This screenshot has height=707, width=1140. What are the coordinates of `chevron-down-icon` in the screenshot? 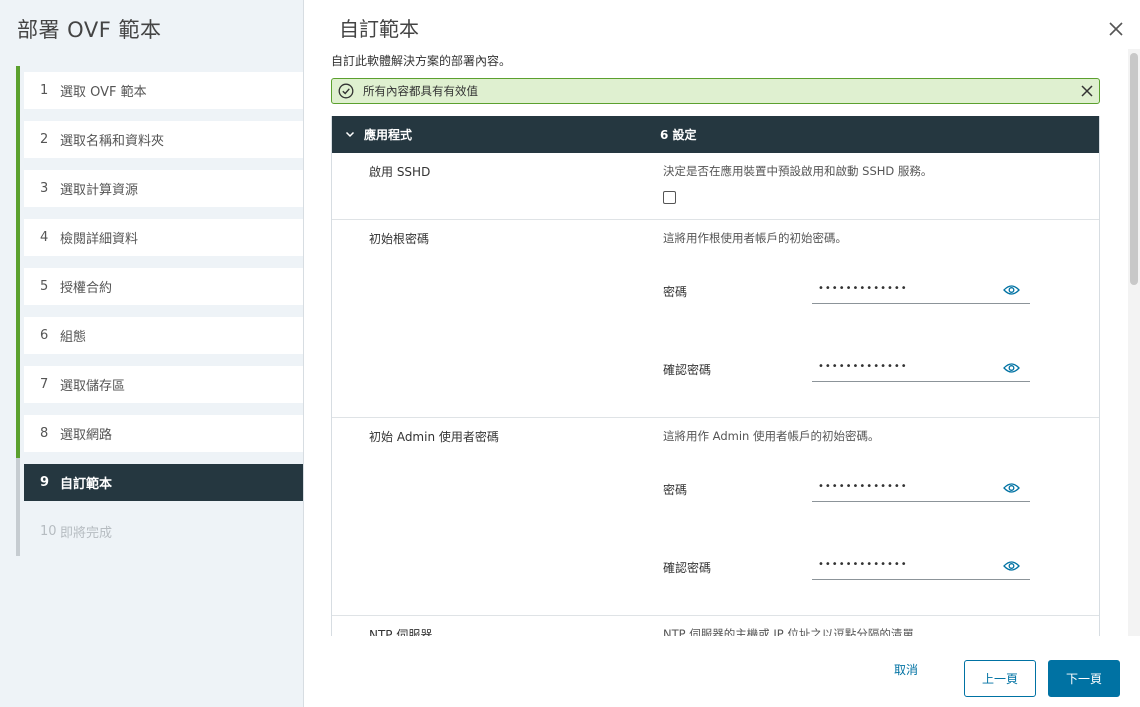 It's located at (350, 134).